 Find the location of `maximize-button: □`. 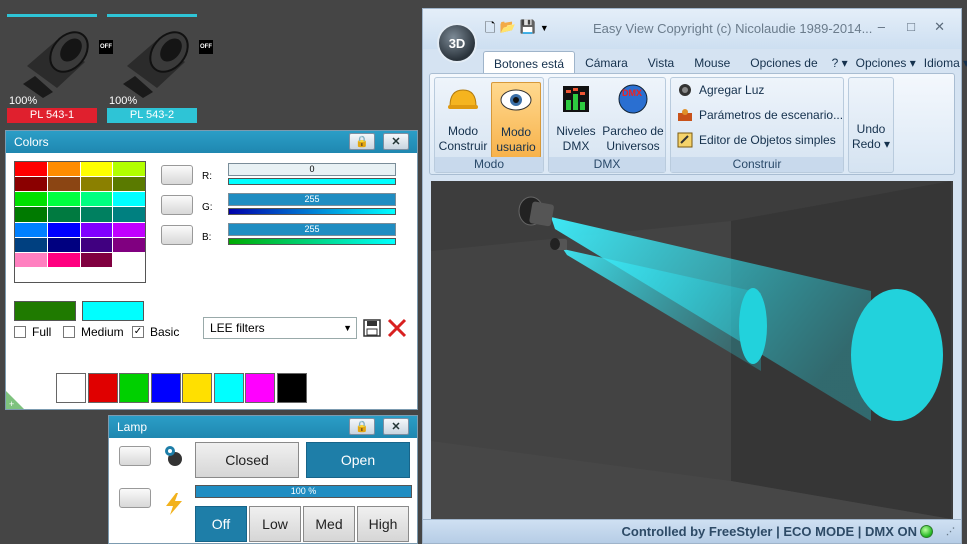

maximize-button: □ is located at coordinates (911, 26).